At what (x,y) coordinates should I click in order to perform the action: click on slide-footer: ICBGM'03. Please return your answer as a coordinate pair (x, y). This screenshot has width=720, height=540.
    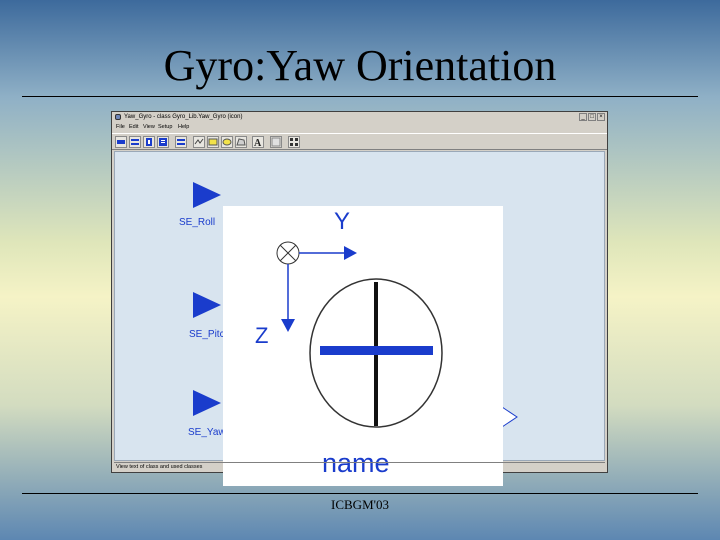
    Looking at the image, I should click on (360, 504).